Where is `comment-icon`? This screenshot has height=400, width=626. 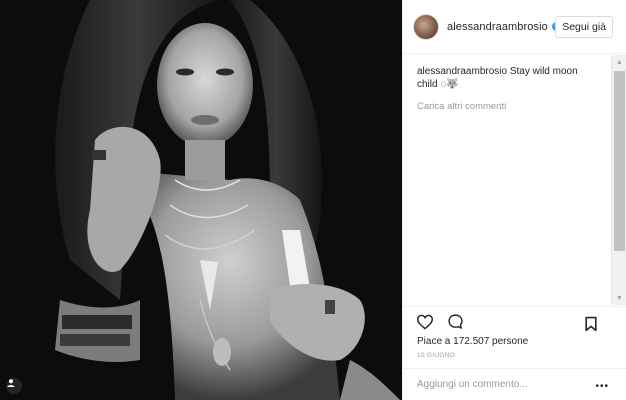
comment-icon is located at coordinates (455, 322).